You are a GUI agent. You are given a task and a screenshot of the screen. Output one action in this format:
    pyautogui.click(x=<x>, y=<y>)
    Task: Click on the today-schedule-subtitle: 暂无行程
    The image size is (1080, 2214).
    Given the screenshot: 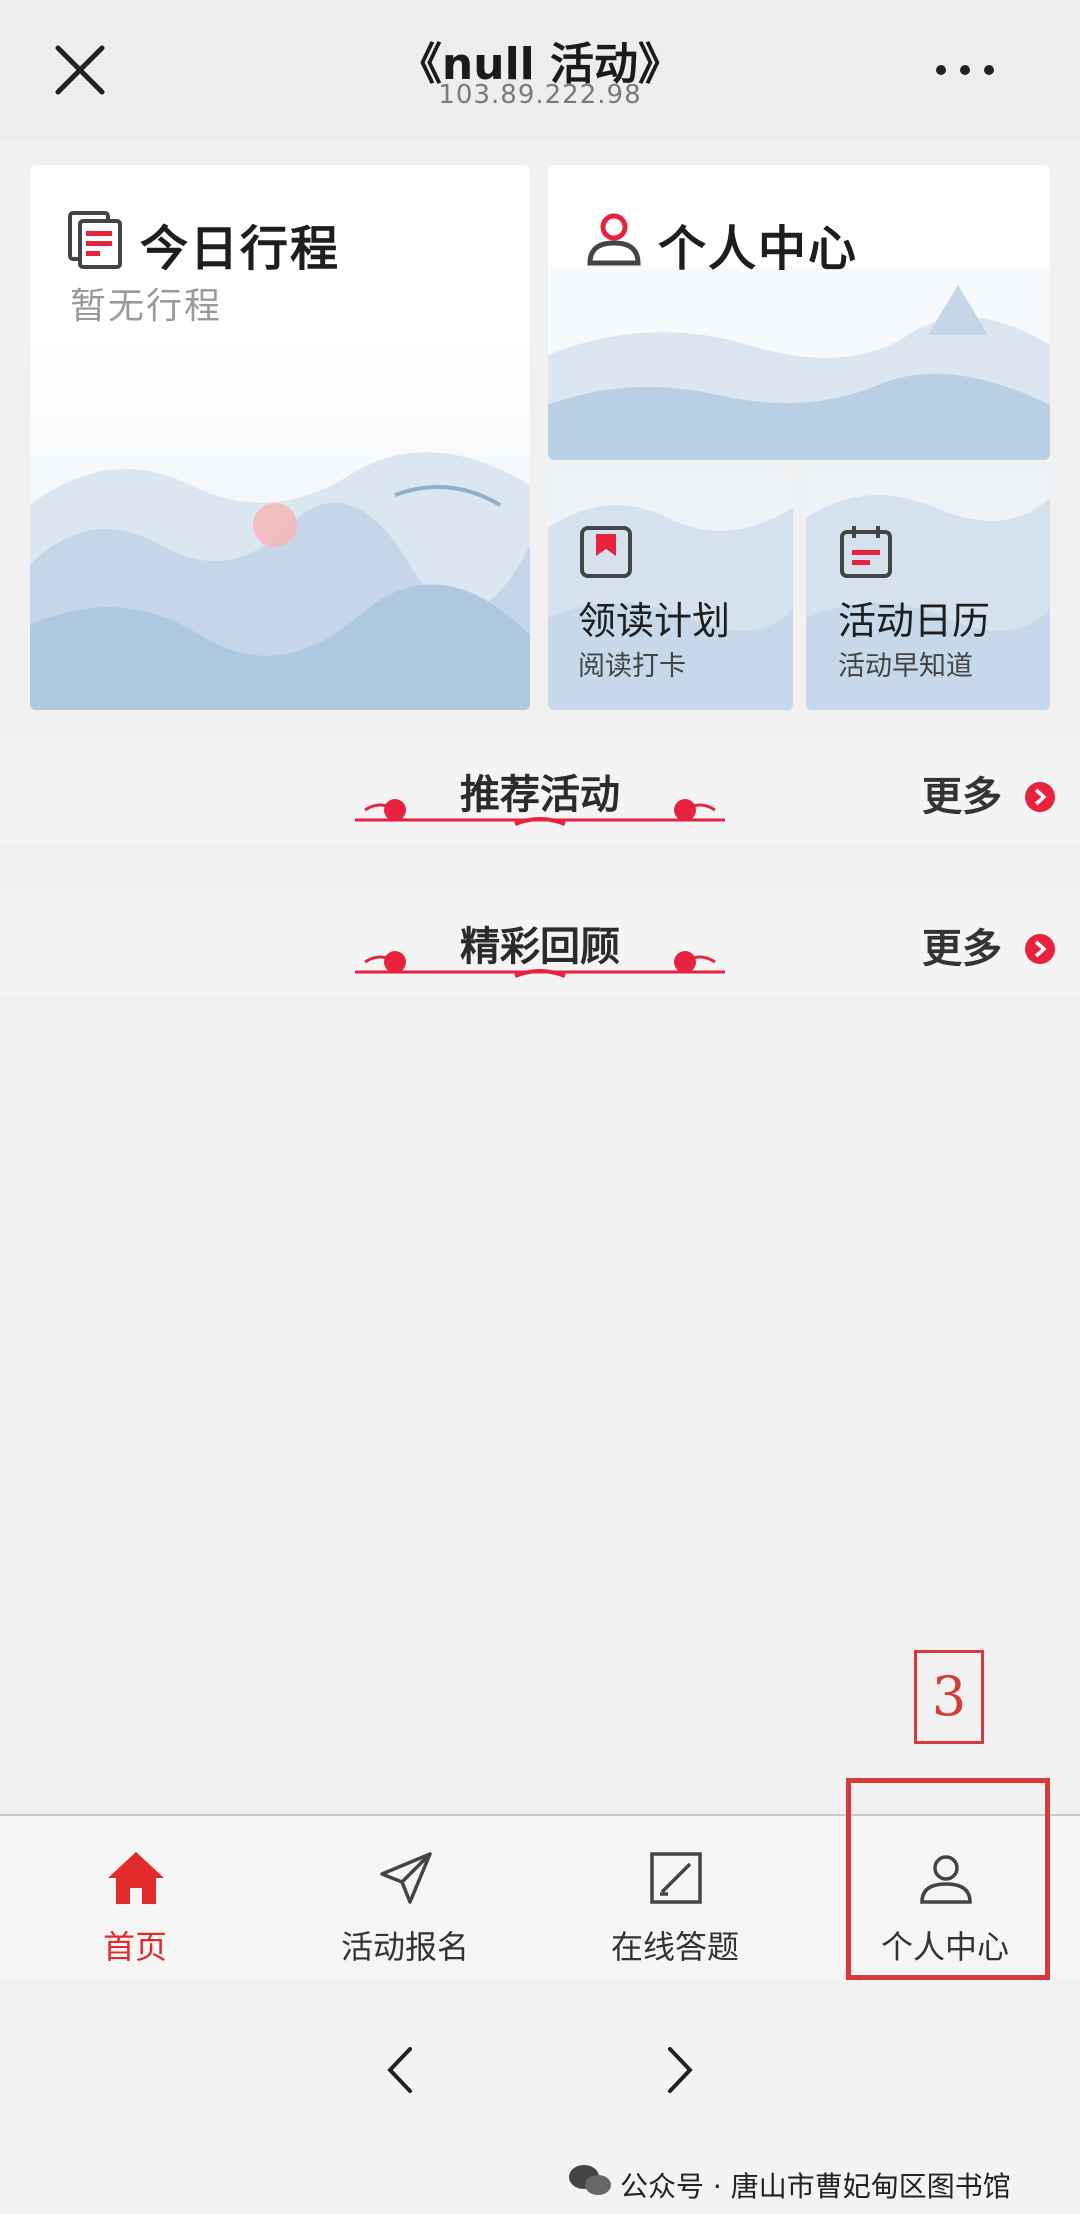 What is the action you would take?
    pyautogui.click(x=146, y=306)
    